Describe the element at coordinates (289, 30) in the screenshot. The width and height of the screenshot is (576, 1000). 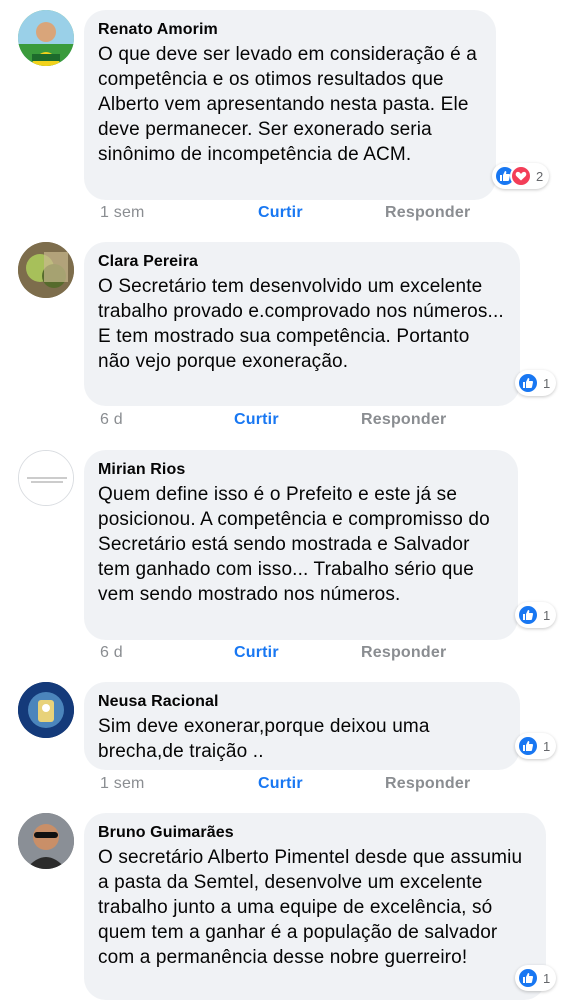
I see `comment-author: Renato Amorim` at that location.